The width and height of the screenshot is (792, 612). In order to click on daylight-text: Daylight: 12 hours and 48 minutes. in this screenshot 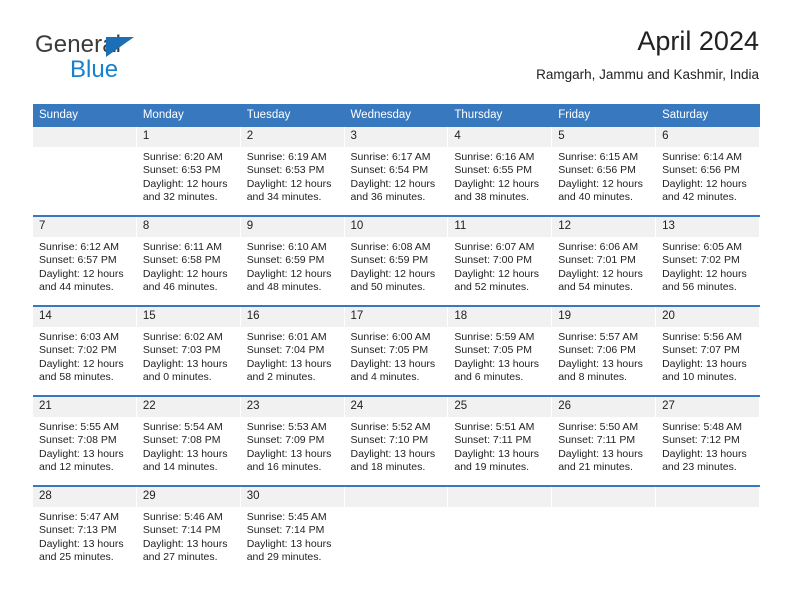, I will do `click(289, 280)`.